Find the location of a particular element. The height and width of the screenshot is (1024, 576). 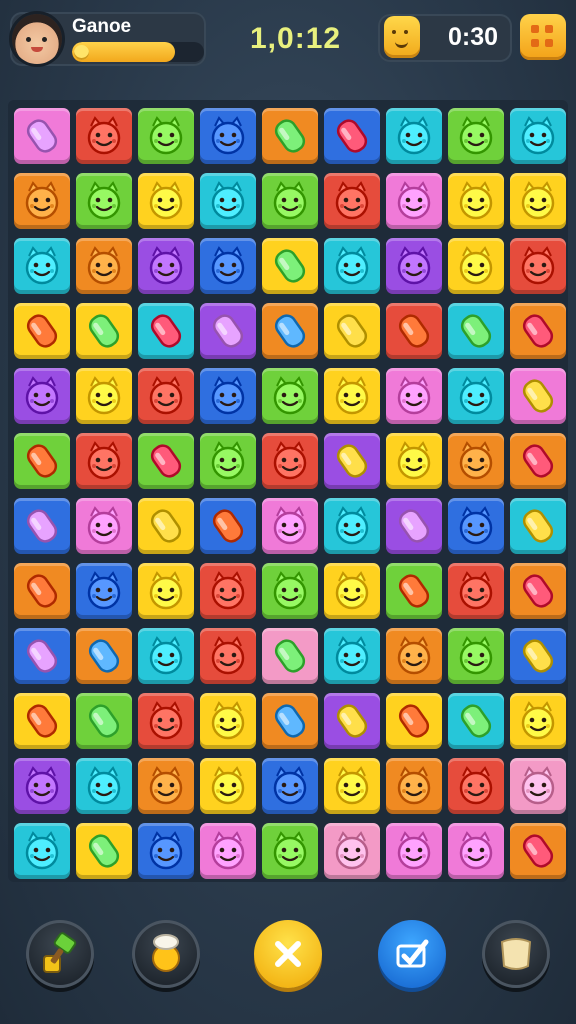

cancel-button is located at coordinates (288, 954).